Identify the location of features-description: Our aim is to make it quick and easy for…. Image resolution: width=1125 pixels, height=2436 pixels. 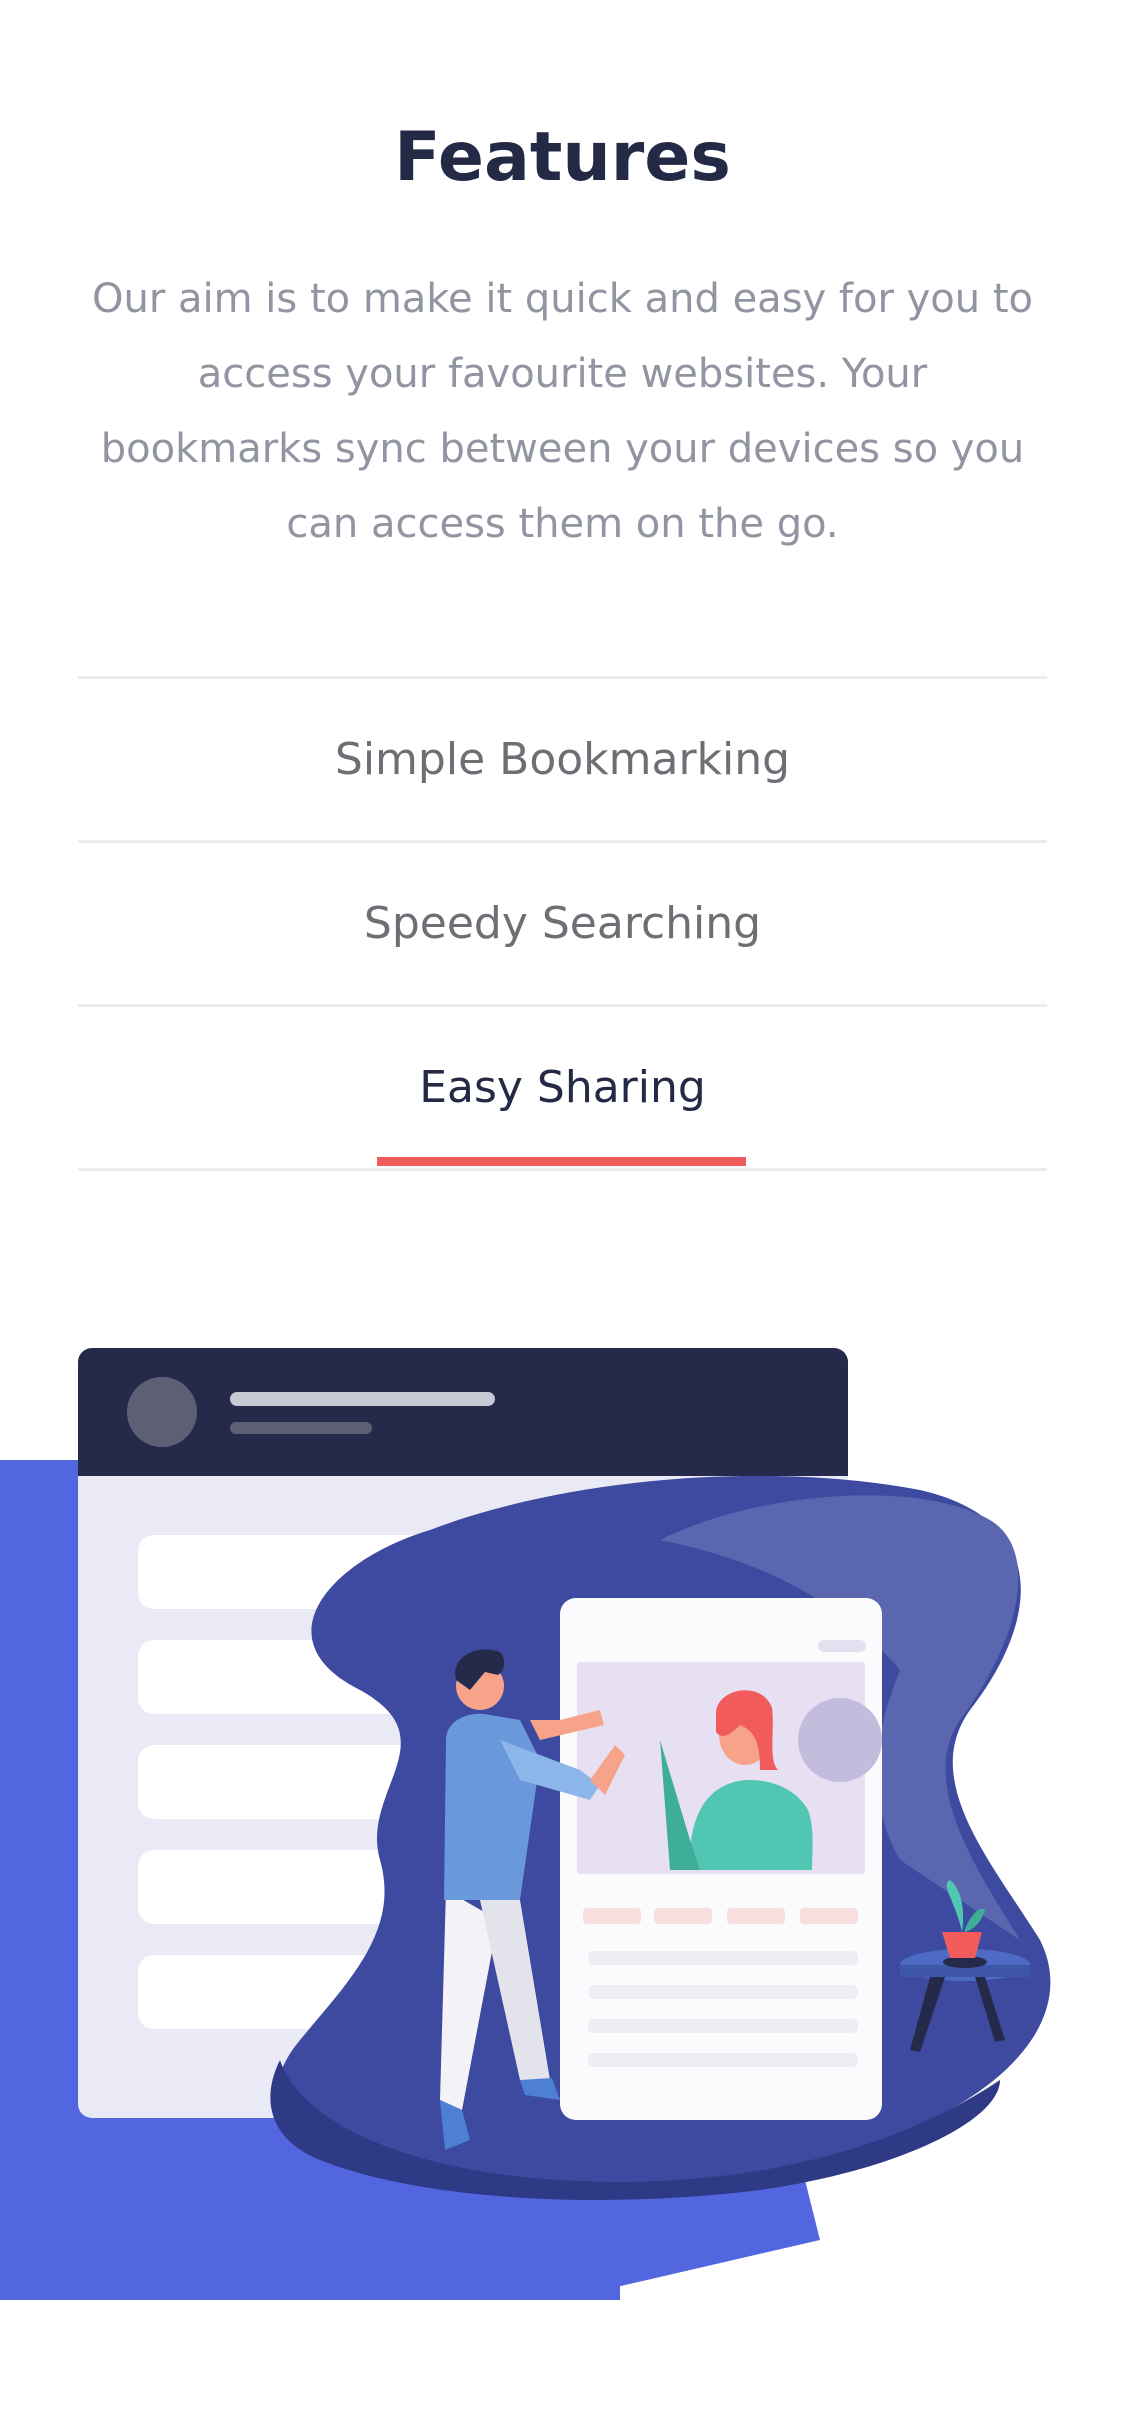
(562, 411).